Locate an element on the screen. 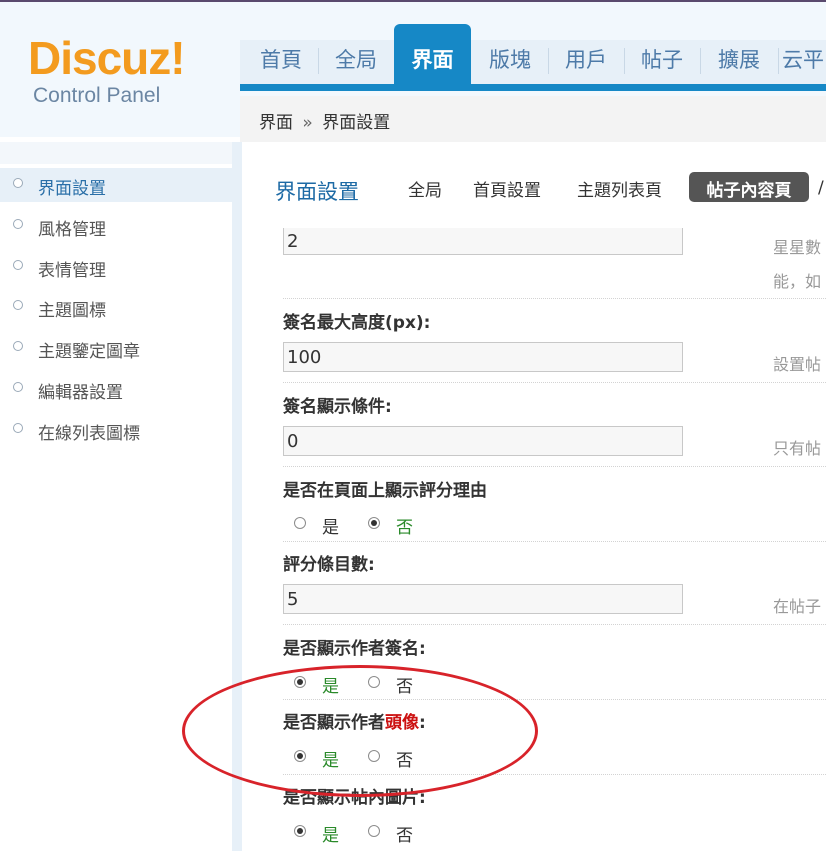 The height and width of the screenshot is (851, 826). tab-overflow: / is located at coordinates (821, 188).